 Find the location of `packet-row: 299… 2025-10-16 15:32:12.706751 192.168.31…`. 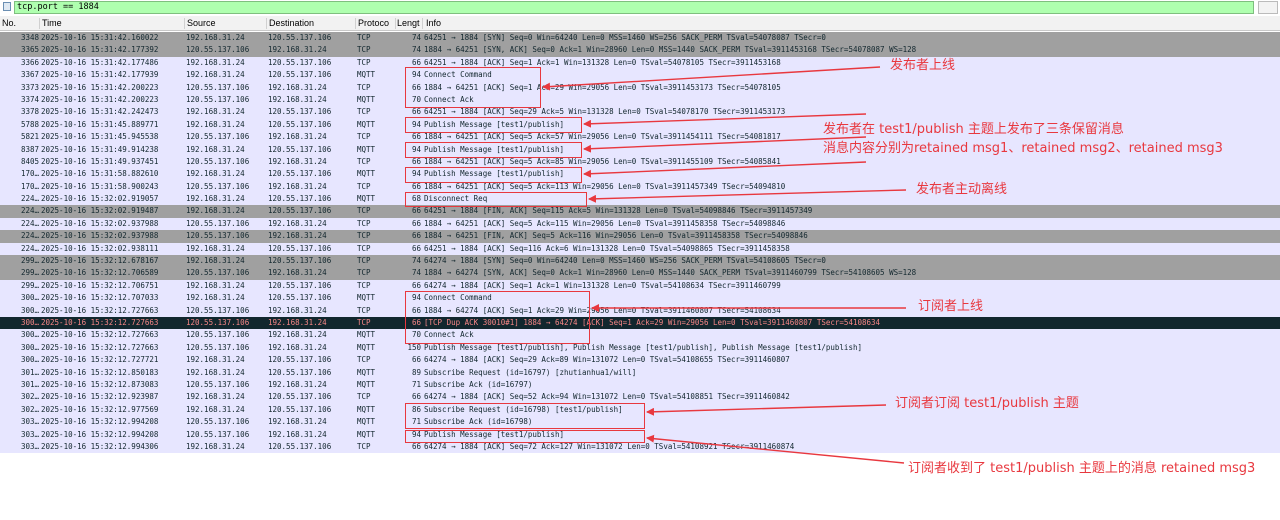

packet-row: 299… 2025-10-16 15:32:12.706751 192.168.31… is located at coordinates (640, 286).